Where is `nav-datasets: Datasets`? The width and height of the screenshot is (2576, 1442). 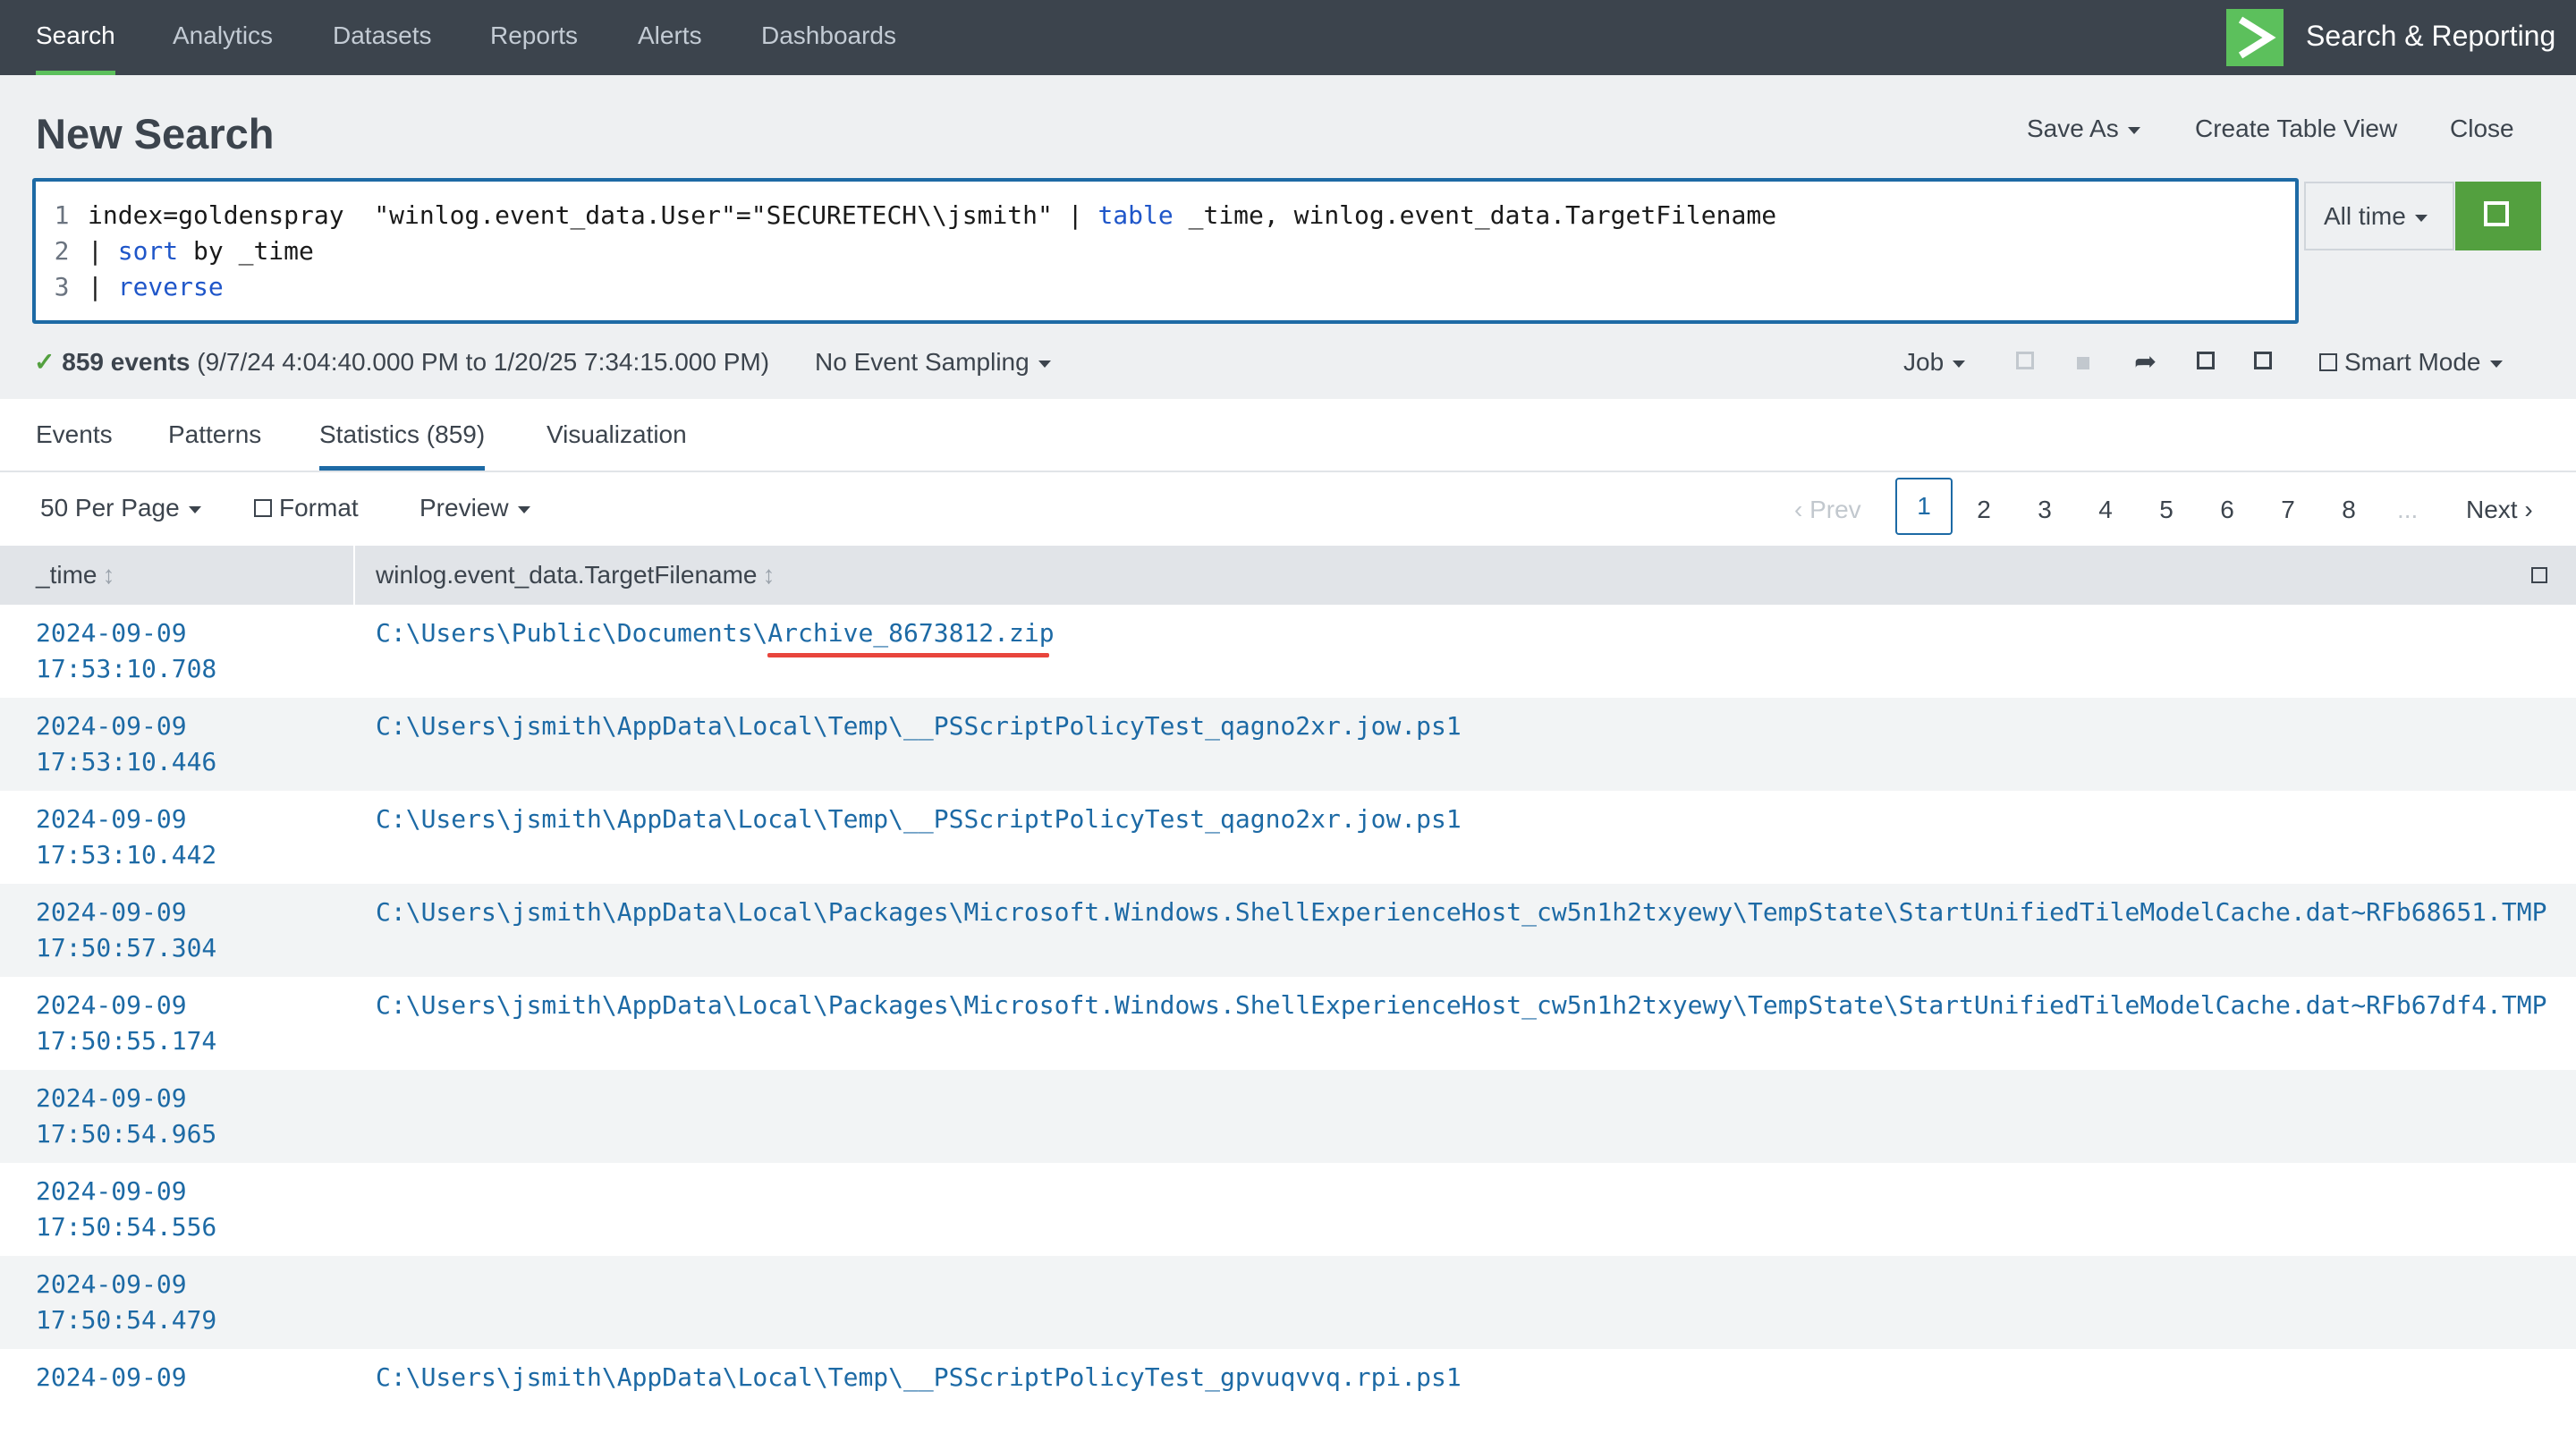 nav-datasets: Datasets is located at coordinates (382, 37).